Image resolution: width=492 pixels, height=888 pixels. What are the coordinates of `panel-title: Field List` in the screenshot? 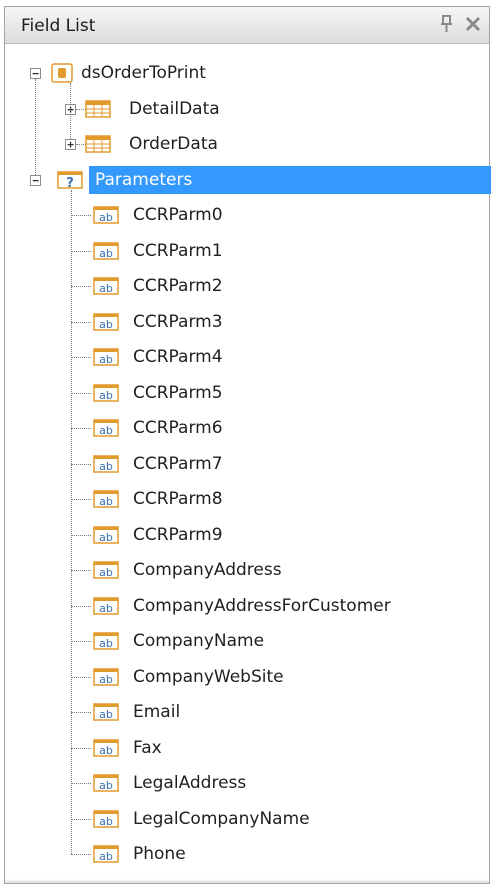 It's located at (58, 26).